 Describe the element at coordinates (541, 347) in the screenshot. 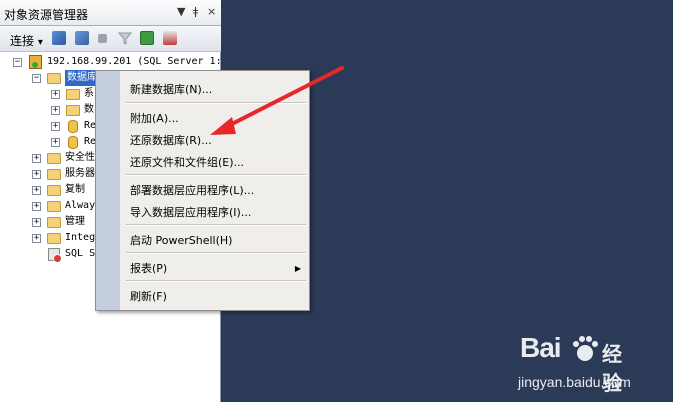

I see `watermark-brand: Bai` at that location.